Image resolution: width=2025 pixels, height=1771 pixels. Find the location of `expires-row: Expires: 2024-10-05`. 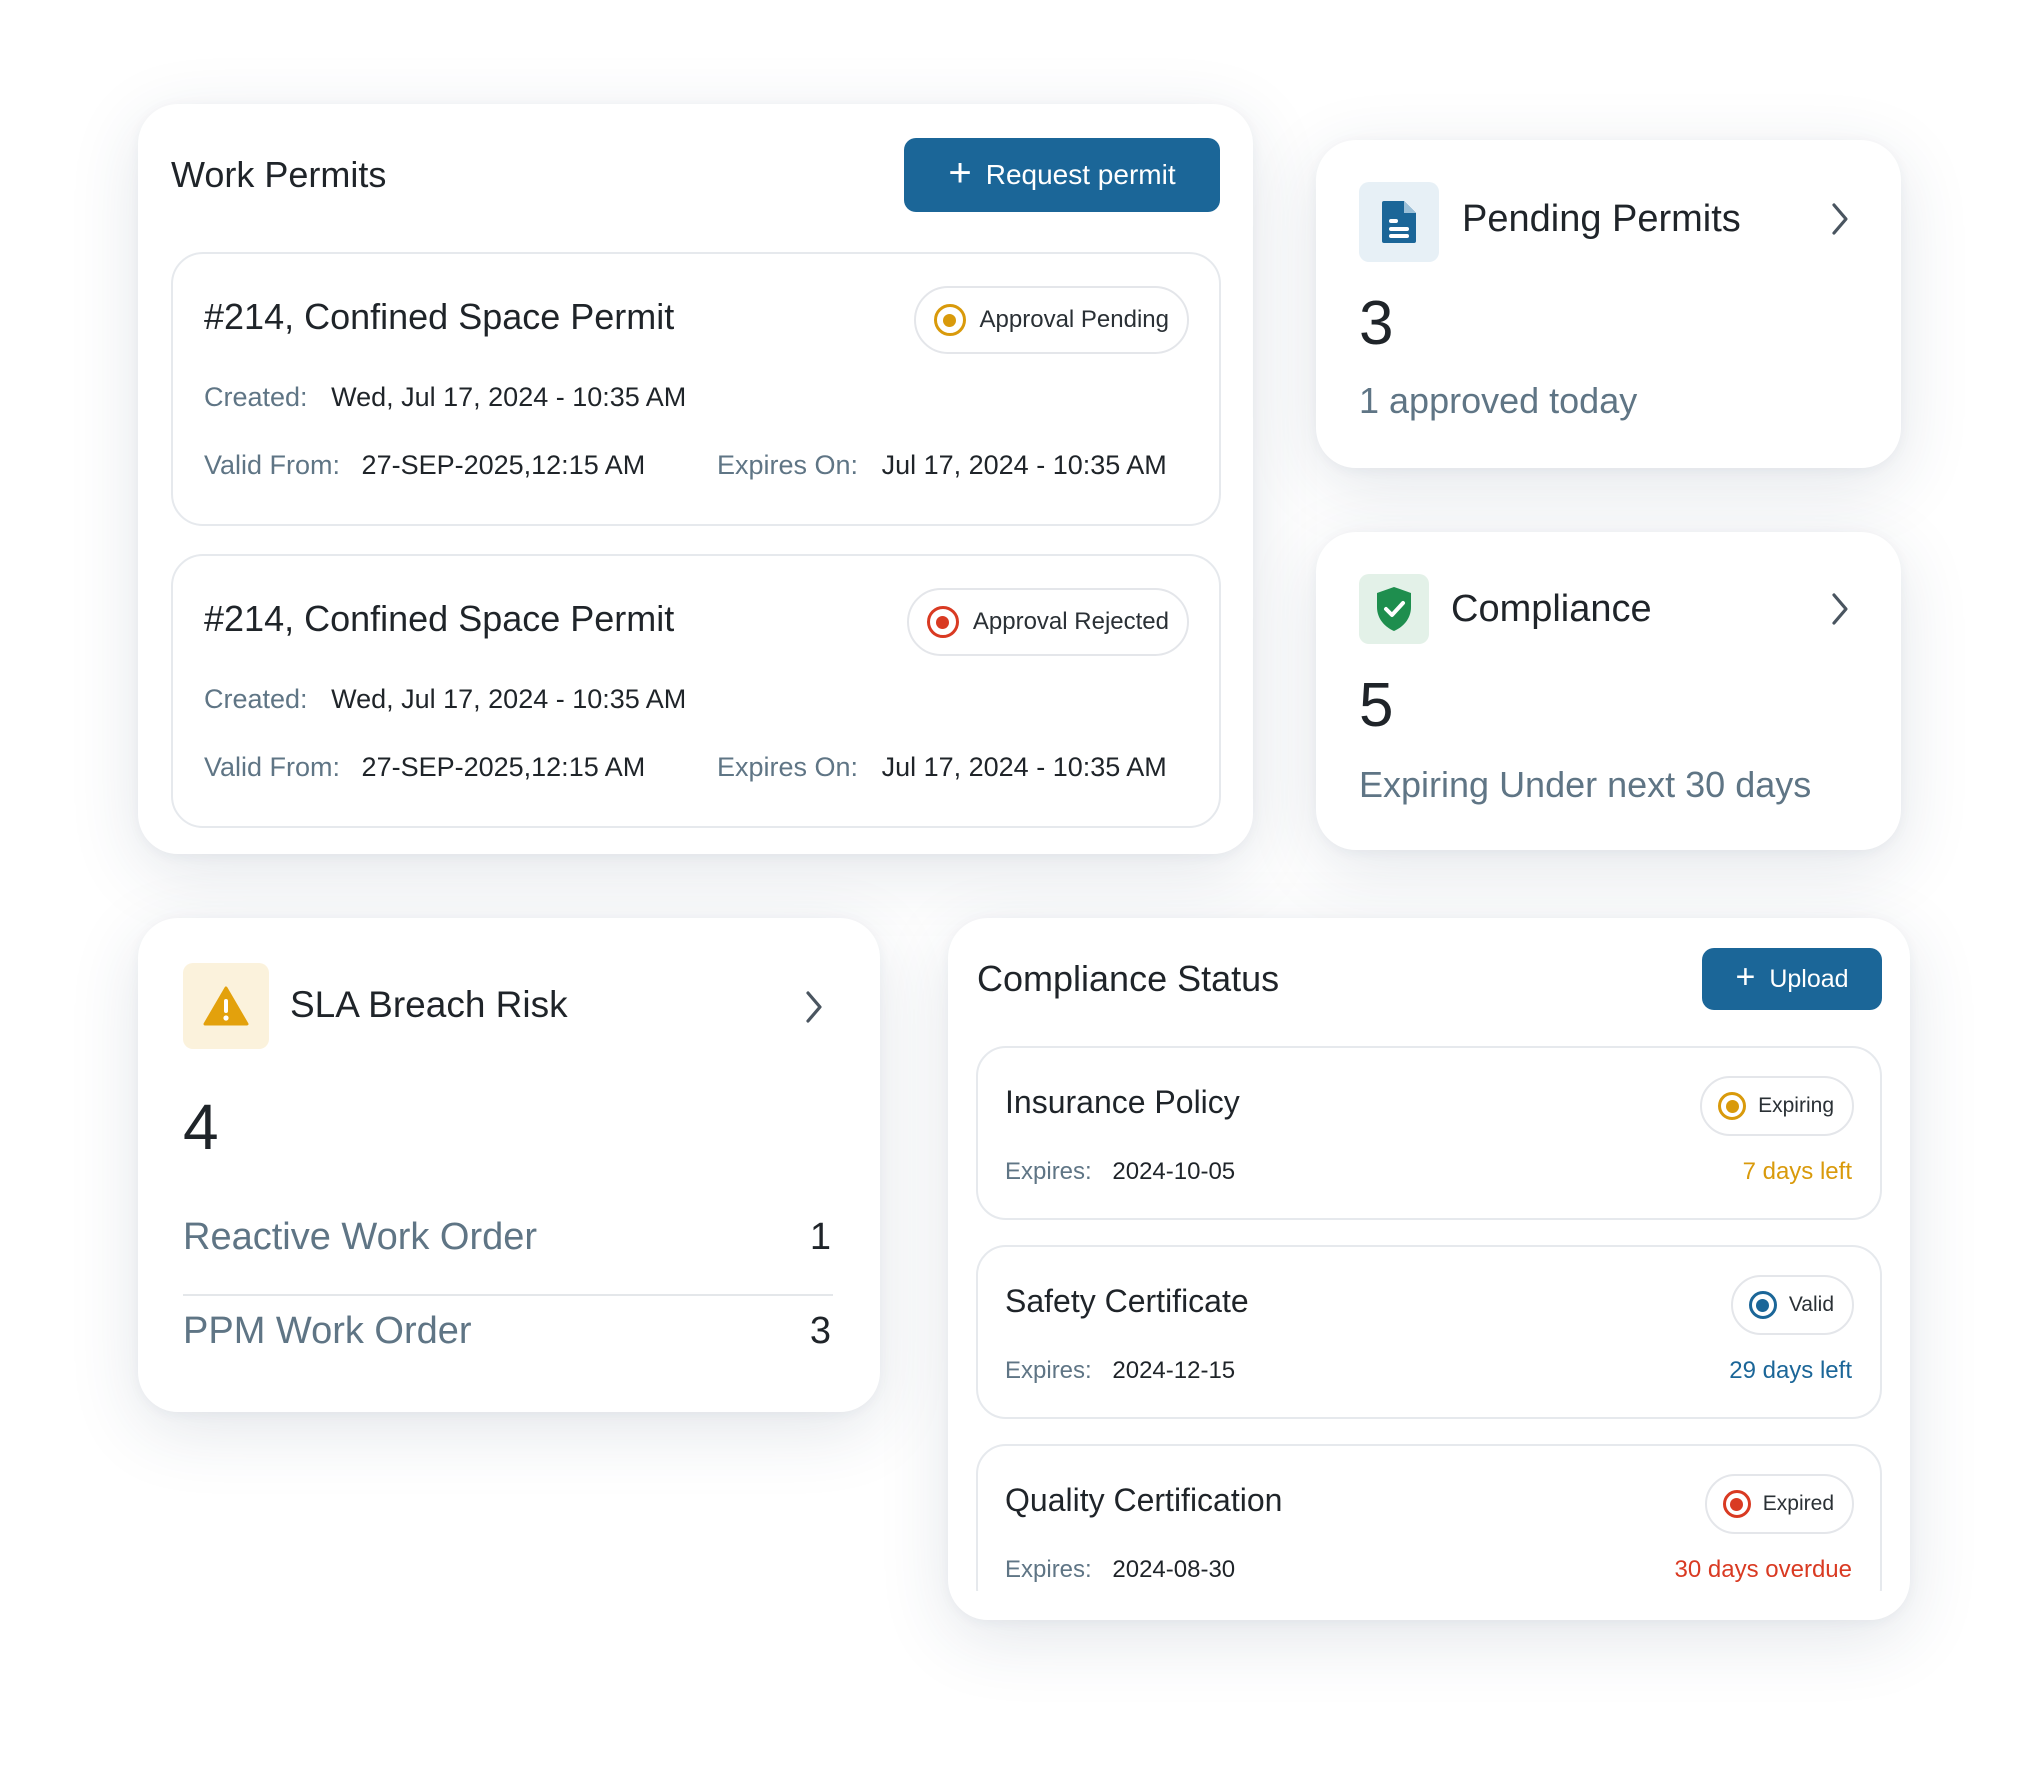

expires-row: Expires: 2024-10-05 is located at coordinates (1120, 1172).